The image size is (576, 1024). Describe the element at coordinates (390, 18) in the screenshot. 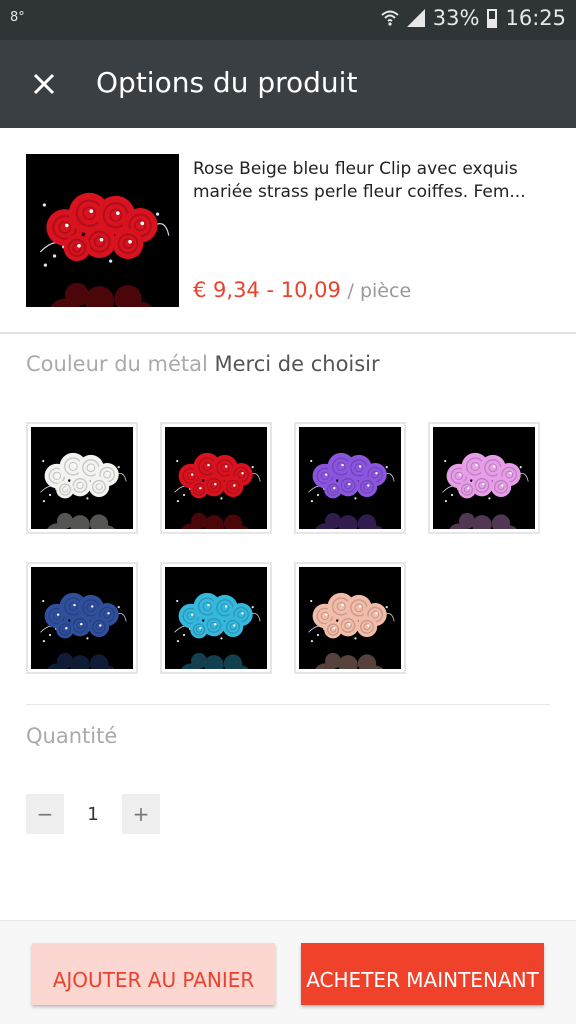

I see `wifi-icon` at that location.